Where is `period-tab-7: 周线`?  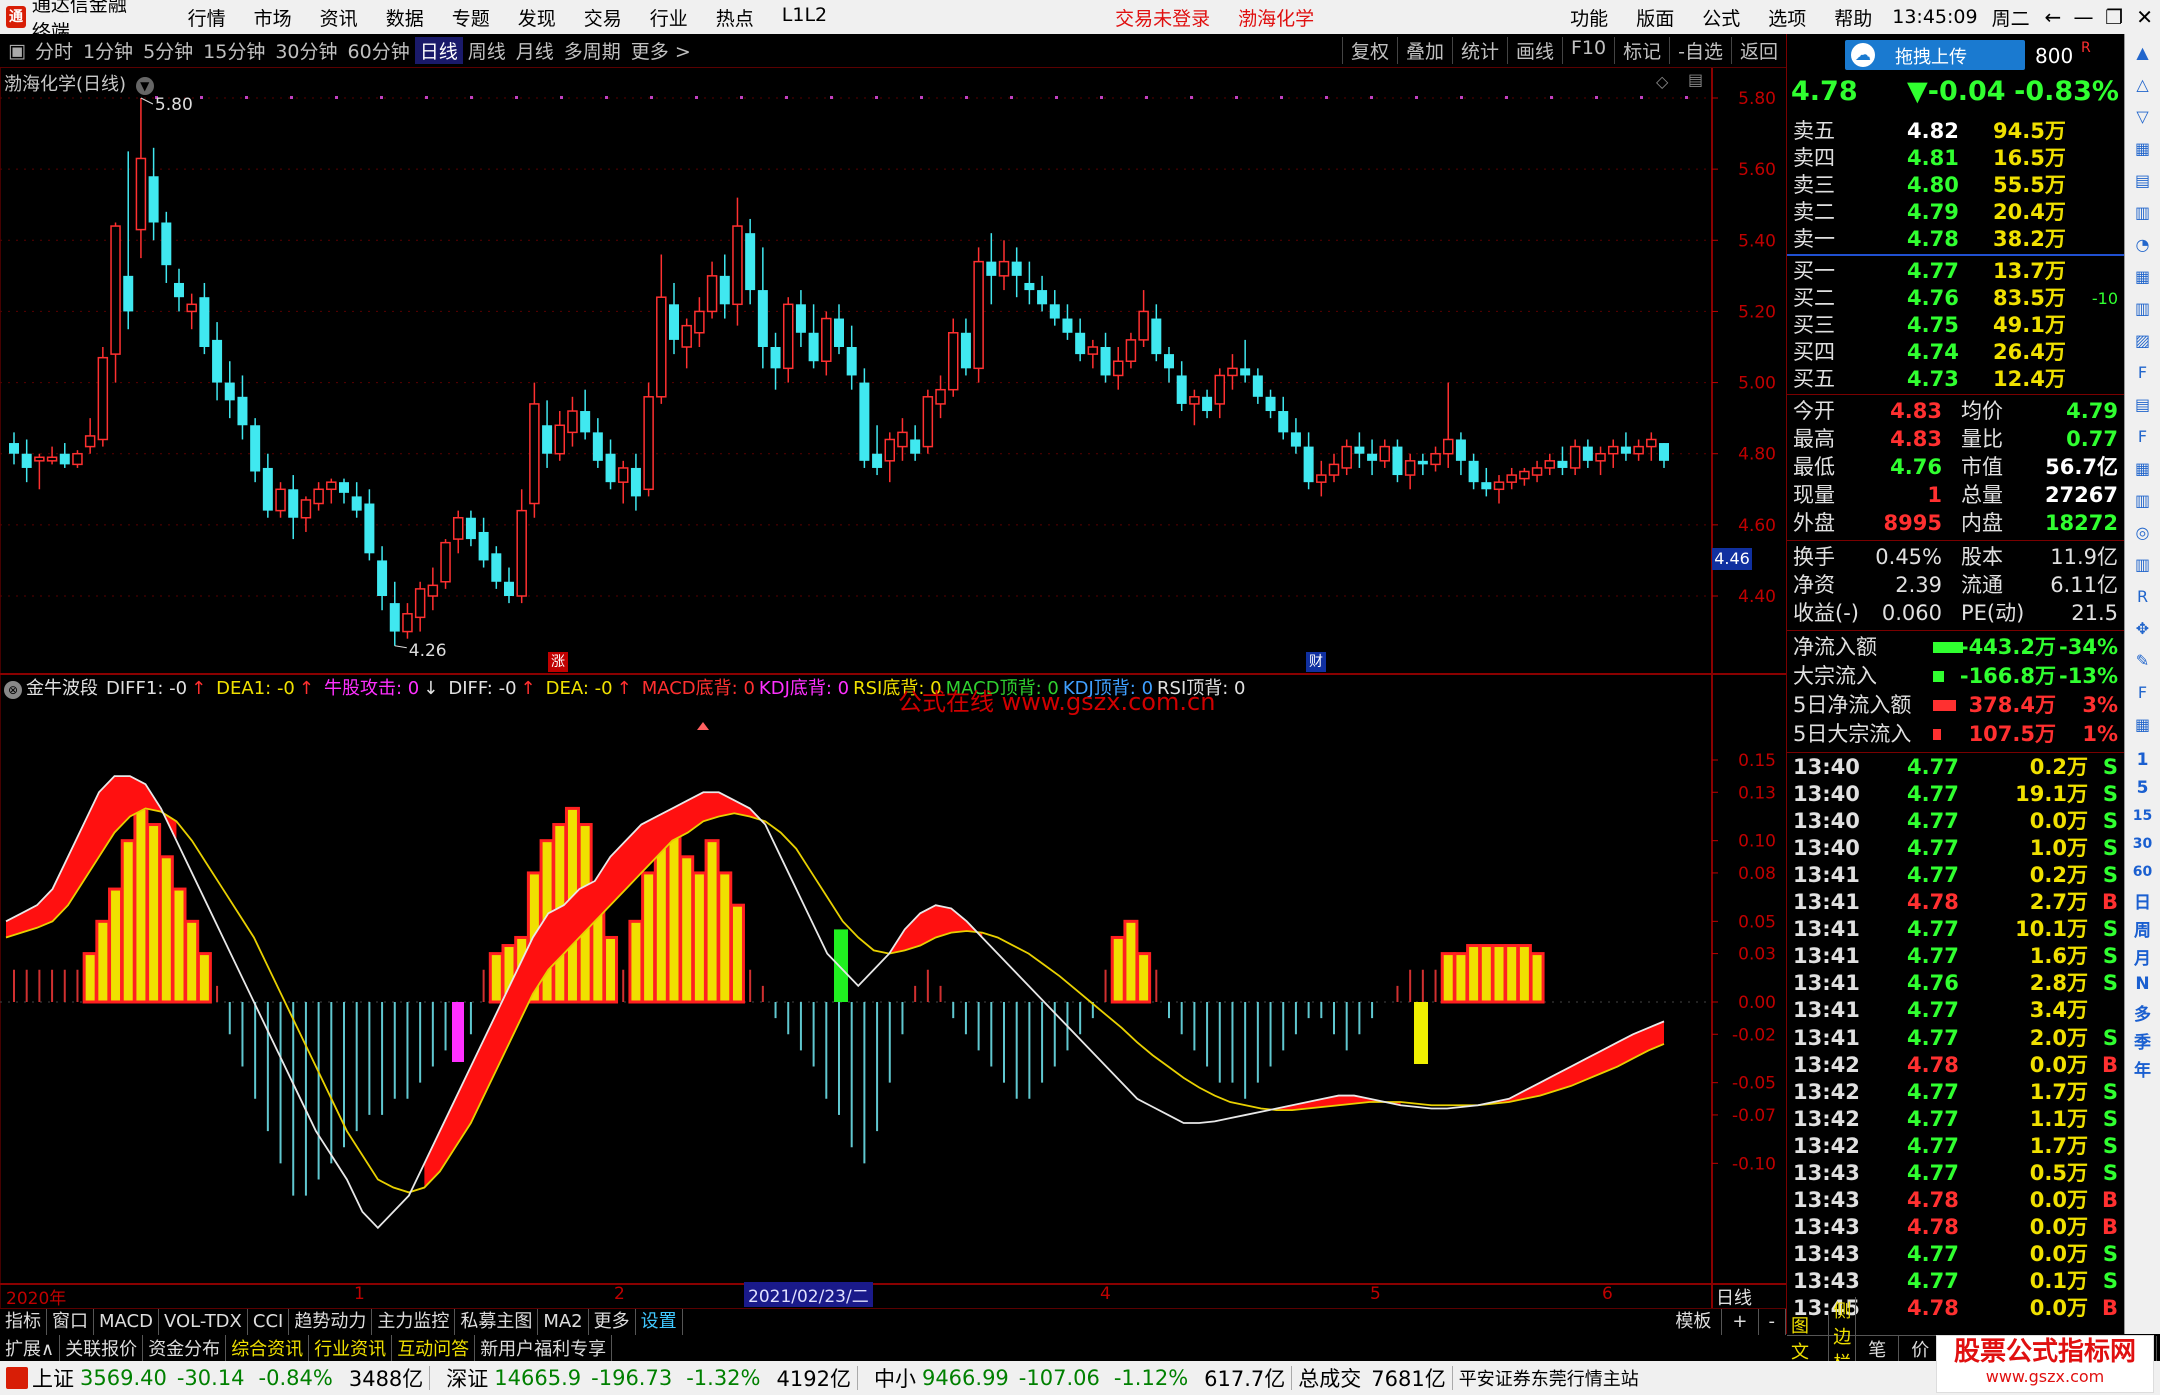
period-tab-7: 周线 is located at coordinates (487, 50).